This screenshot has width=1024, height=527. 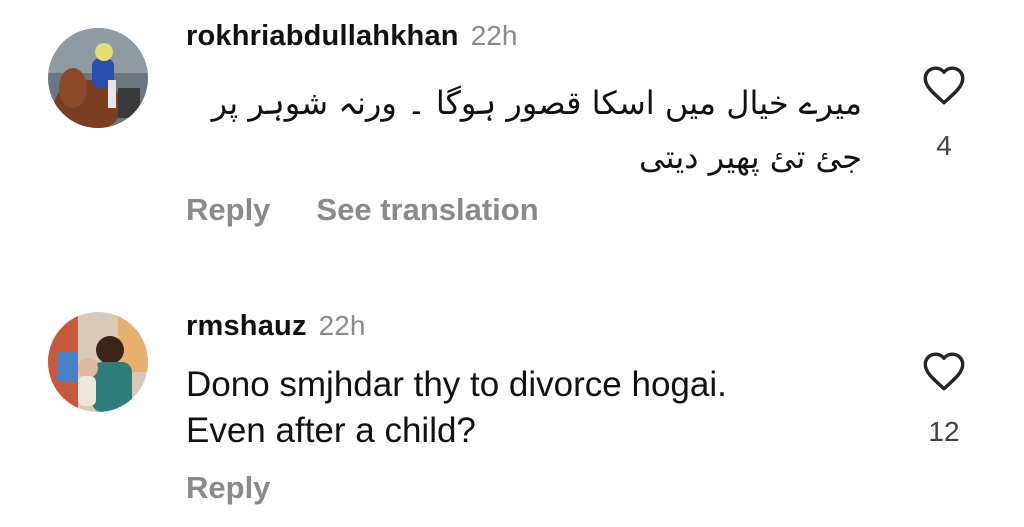 I want to click on comment-actions: Reply, so click(x=228, y=488).